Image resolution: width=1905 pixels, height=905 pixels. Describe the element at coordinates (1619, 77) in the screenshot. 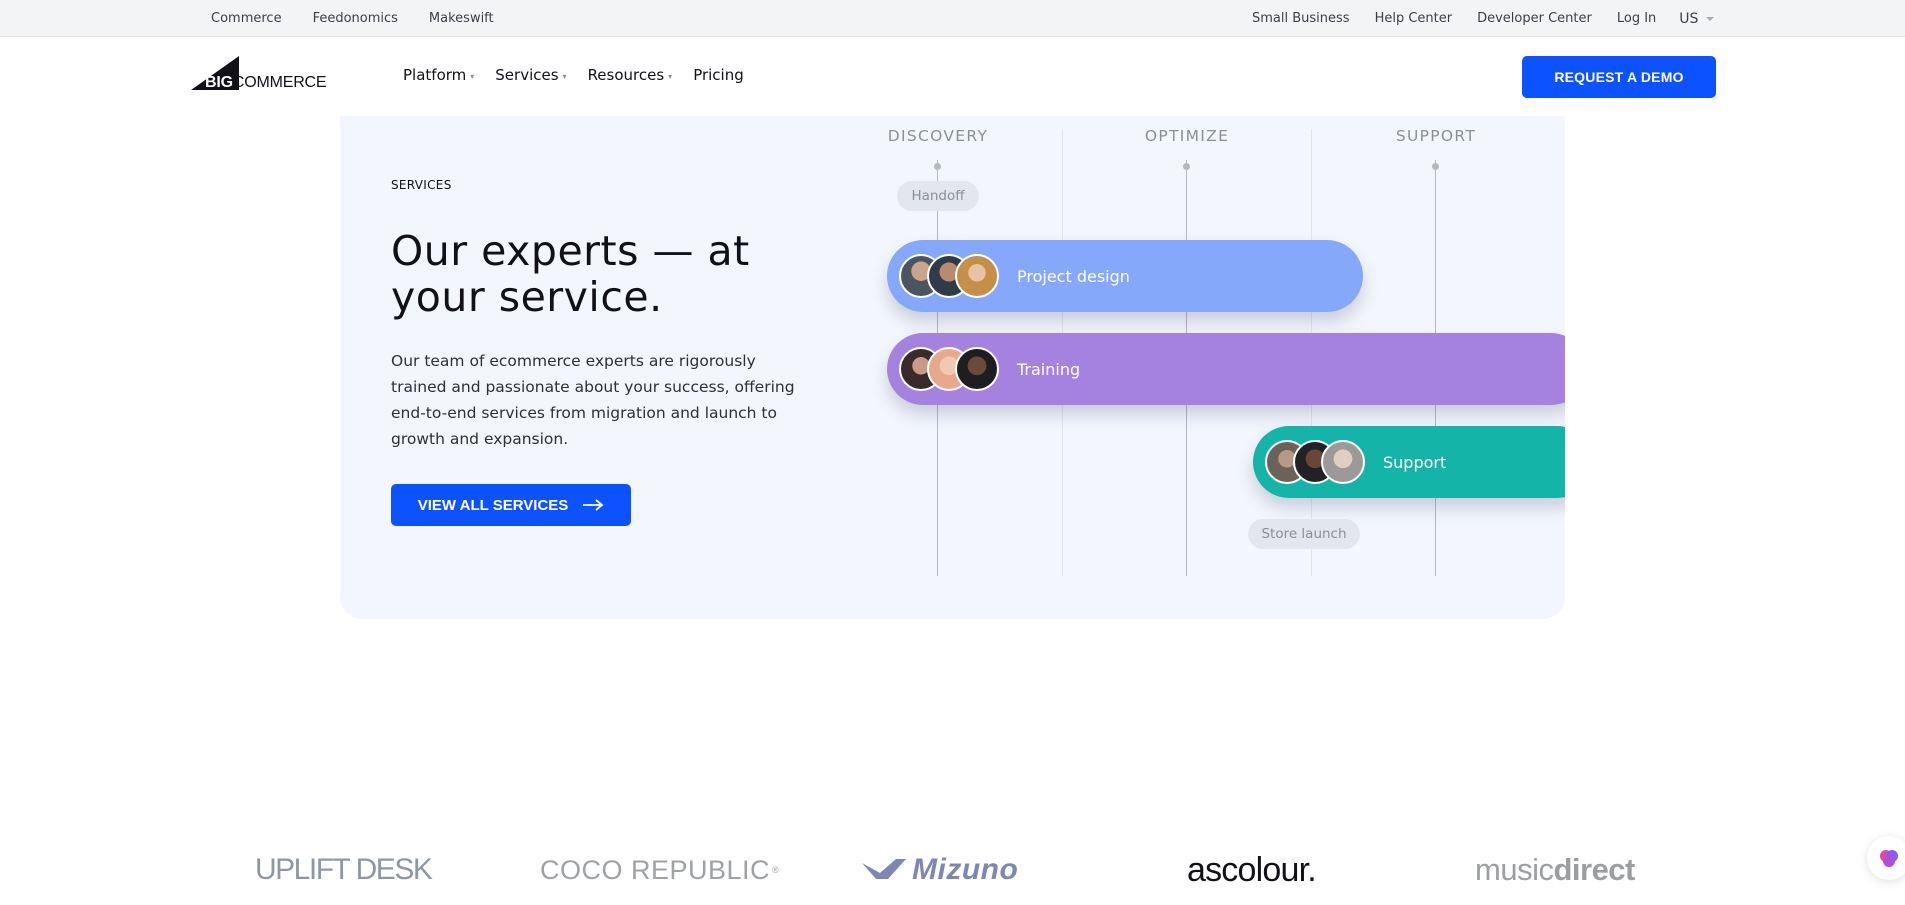

I see `request-demo-button: REQUEST A DEMO` at that location.